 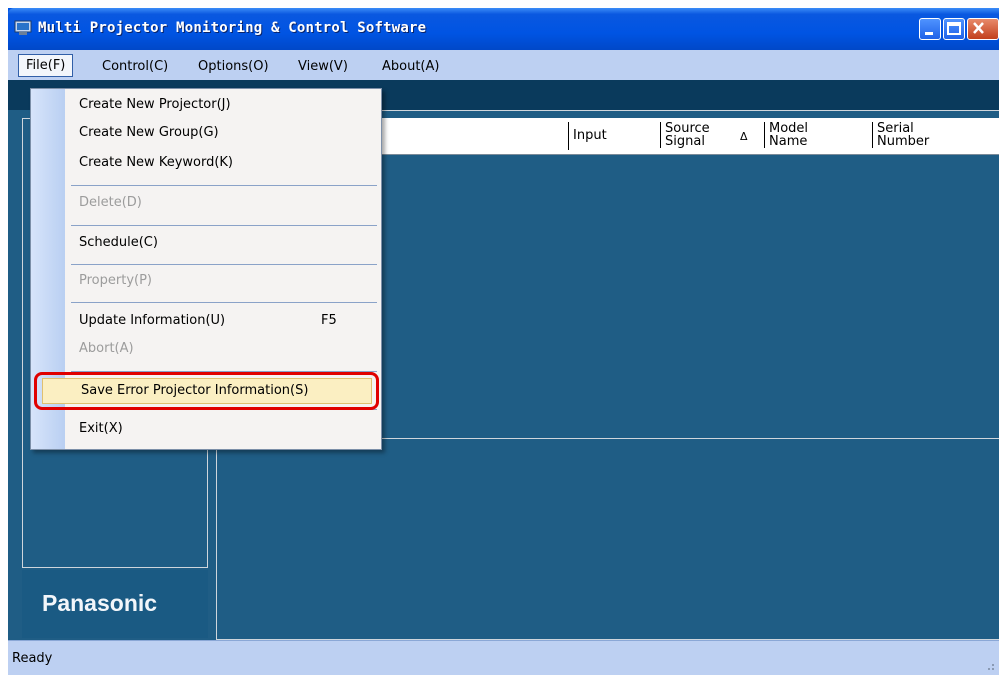 I want to click on menu-file: File(F), so click(x=46, y=65).